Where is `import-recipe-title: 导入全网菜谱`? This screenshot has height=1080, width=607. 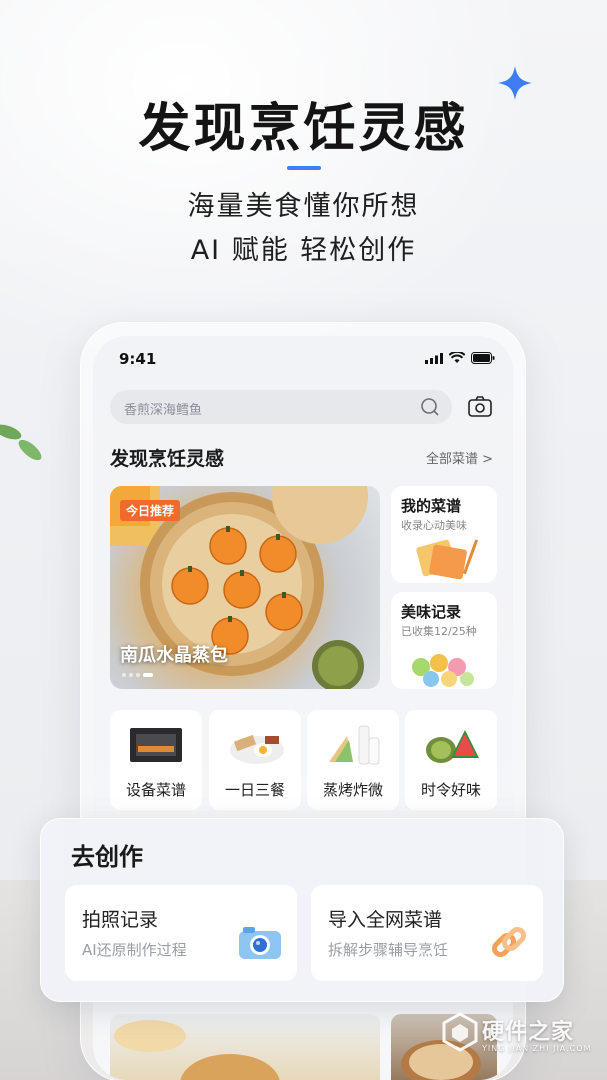
import-recipe-title: 导入全网菜谱 is located at coordinates (385, 920).